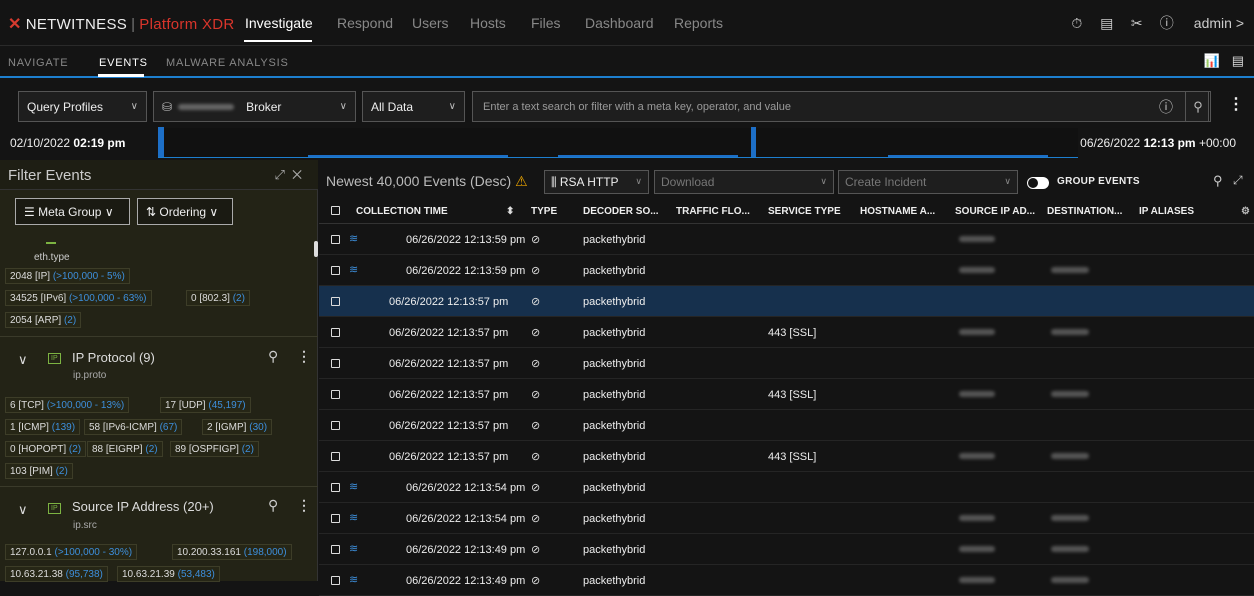 Image resolution: width=1254 pixels, height=596 pixels. Describe the element at coordinates (72, 211) in the screenshot. I see `meta-group-button: ☰ Meta Group ∨` at that location.